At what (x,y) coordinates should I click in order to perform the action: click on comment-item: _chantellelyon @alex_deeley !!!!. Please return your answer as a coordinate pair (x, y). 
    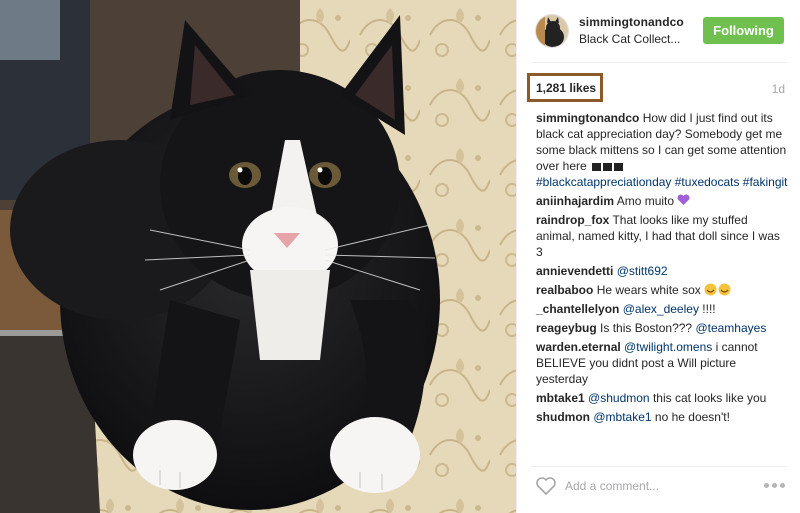
    Looking at the image, I should click on (662, 309).